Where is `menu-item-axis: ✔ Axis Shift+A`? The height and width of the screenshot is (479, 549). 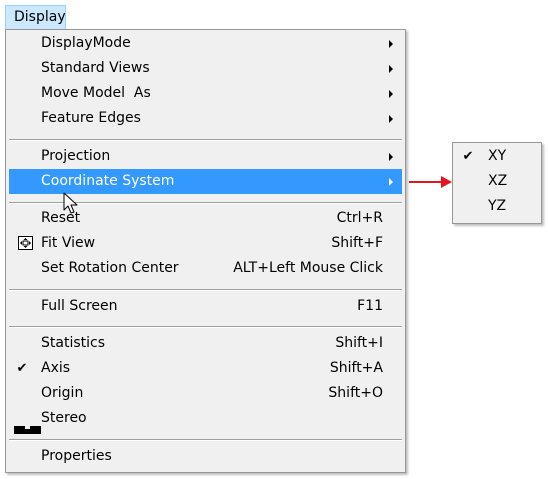 menu-item-axis: ✔ Axis Shift+A is located at coordinates (205, 368).